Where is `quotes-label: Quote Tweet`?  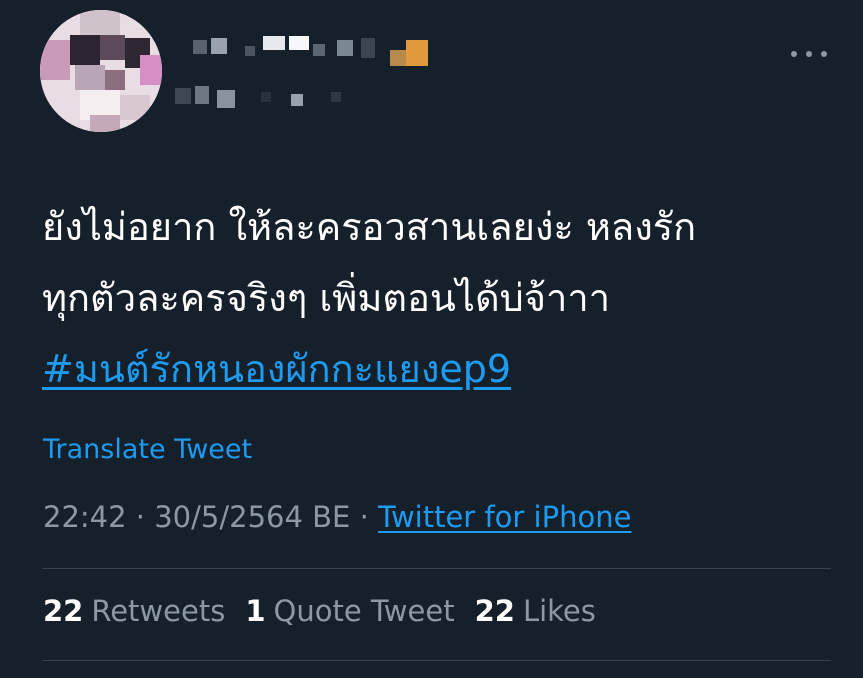 quotes-label: Quote Tweet is located at coordinates (364, 611).